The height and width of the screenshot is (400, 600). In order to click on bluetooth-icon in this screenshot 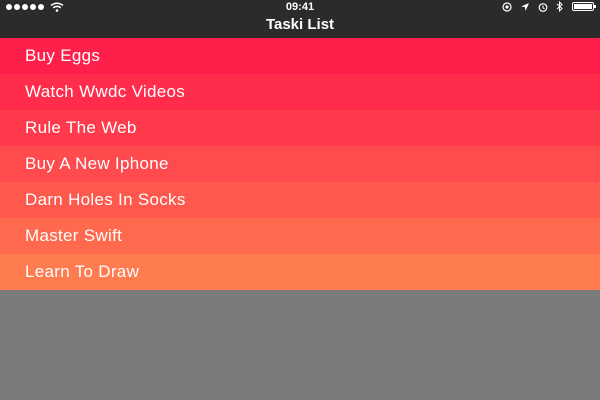, I will do `click(559, 6)`.